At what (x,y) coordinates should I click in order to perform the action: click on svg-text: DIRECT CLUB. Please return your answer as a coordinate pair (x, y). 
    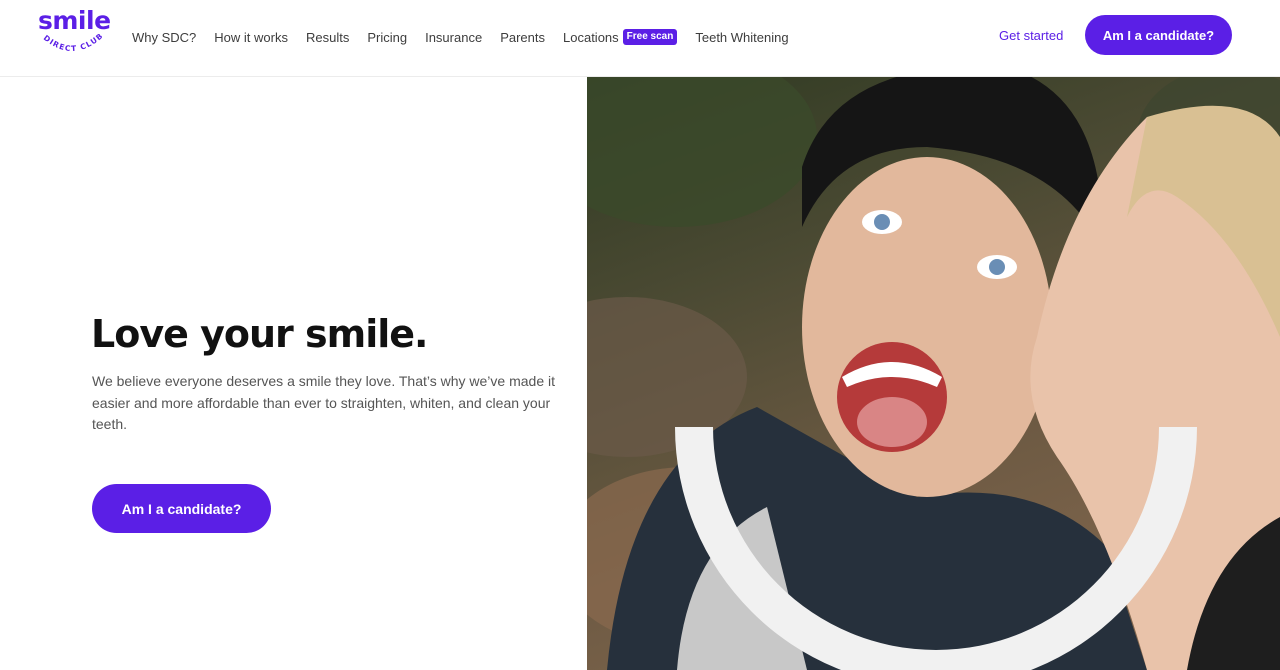
    Looking at the image, I should click on (73, 42).